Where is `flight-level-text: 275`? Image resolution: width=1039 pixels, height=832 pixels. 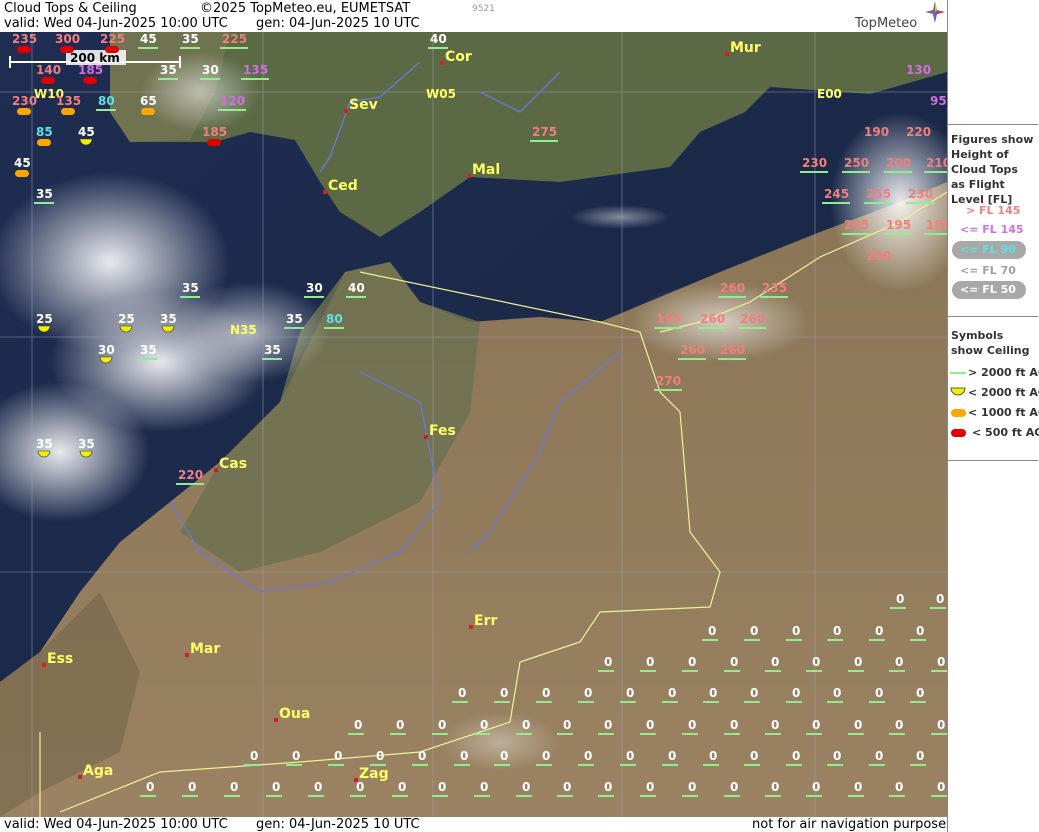 flight-level-text: 275 is located at coordinates (544, 132).